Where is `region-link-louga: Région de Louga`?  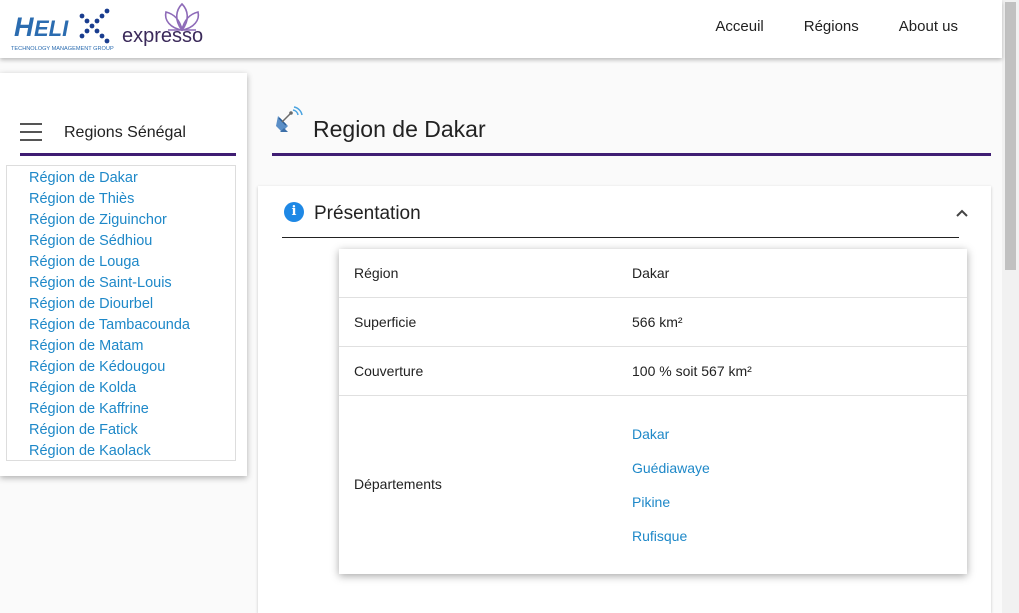 region-link-louga: Région de Louga is located at coordinates (121, 262).